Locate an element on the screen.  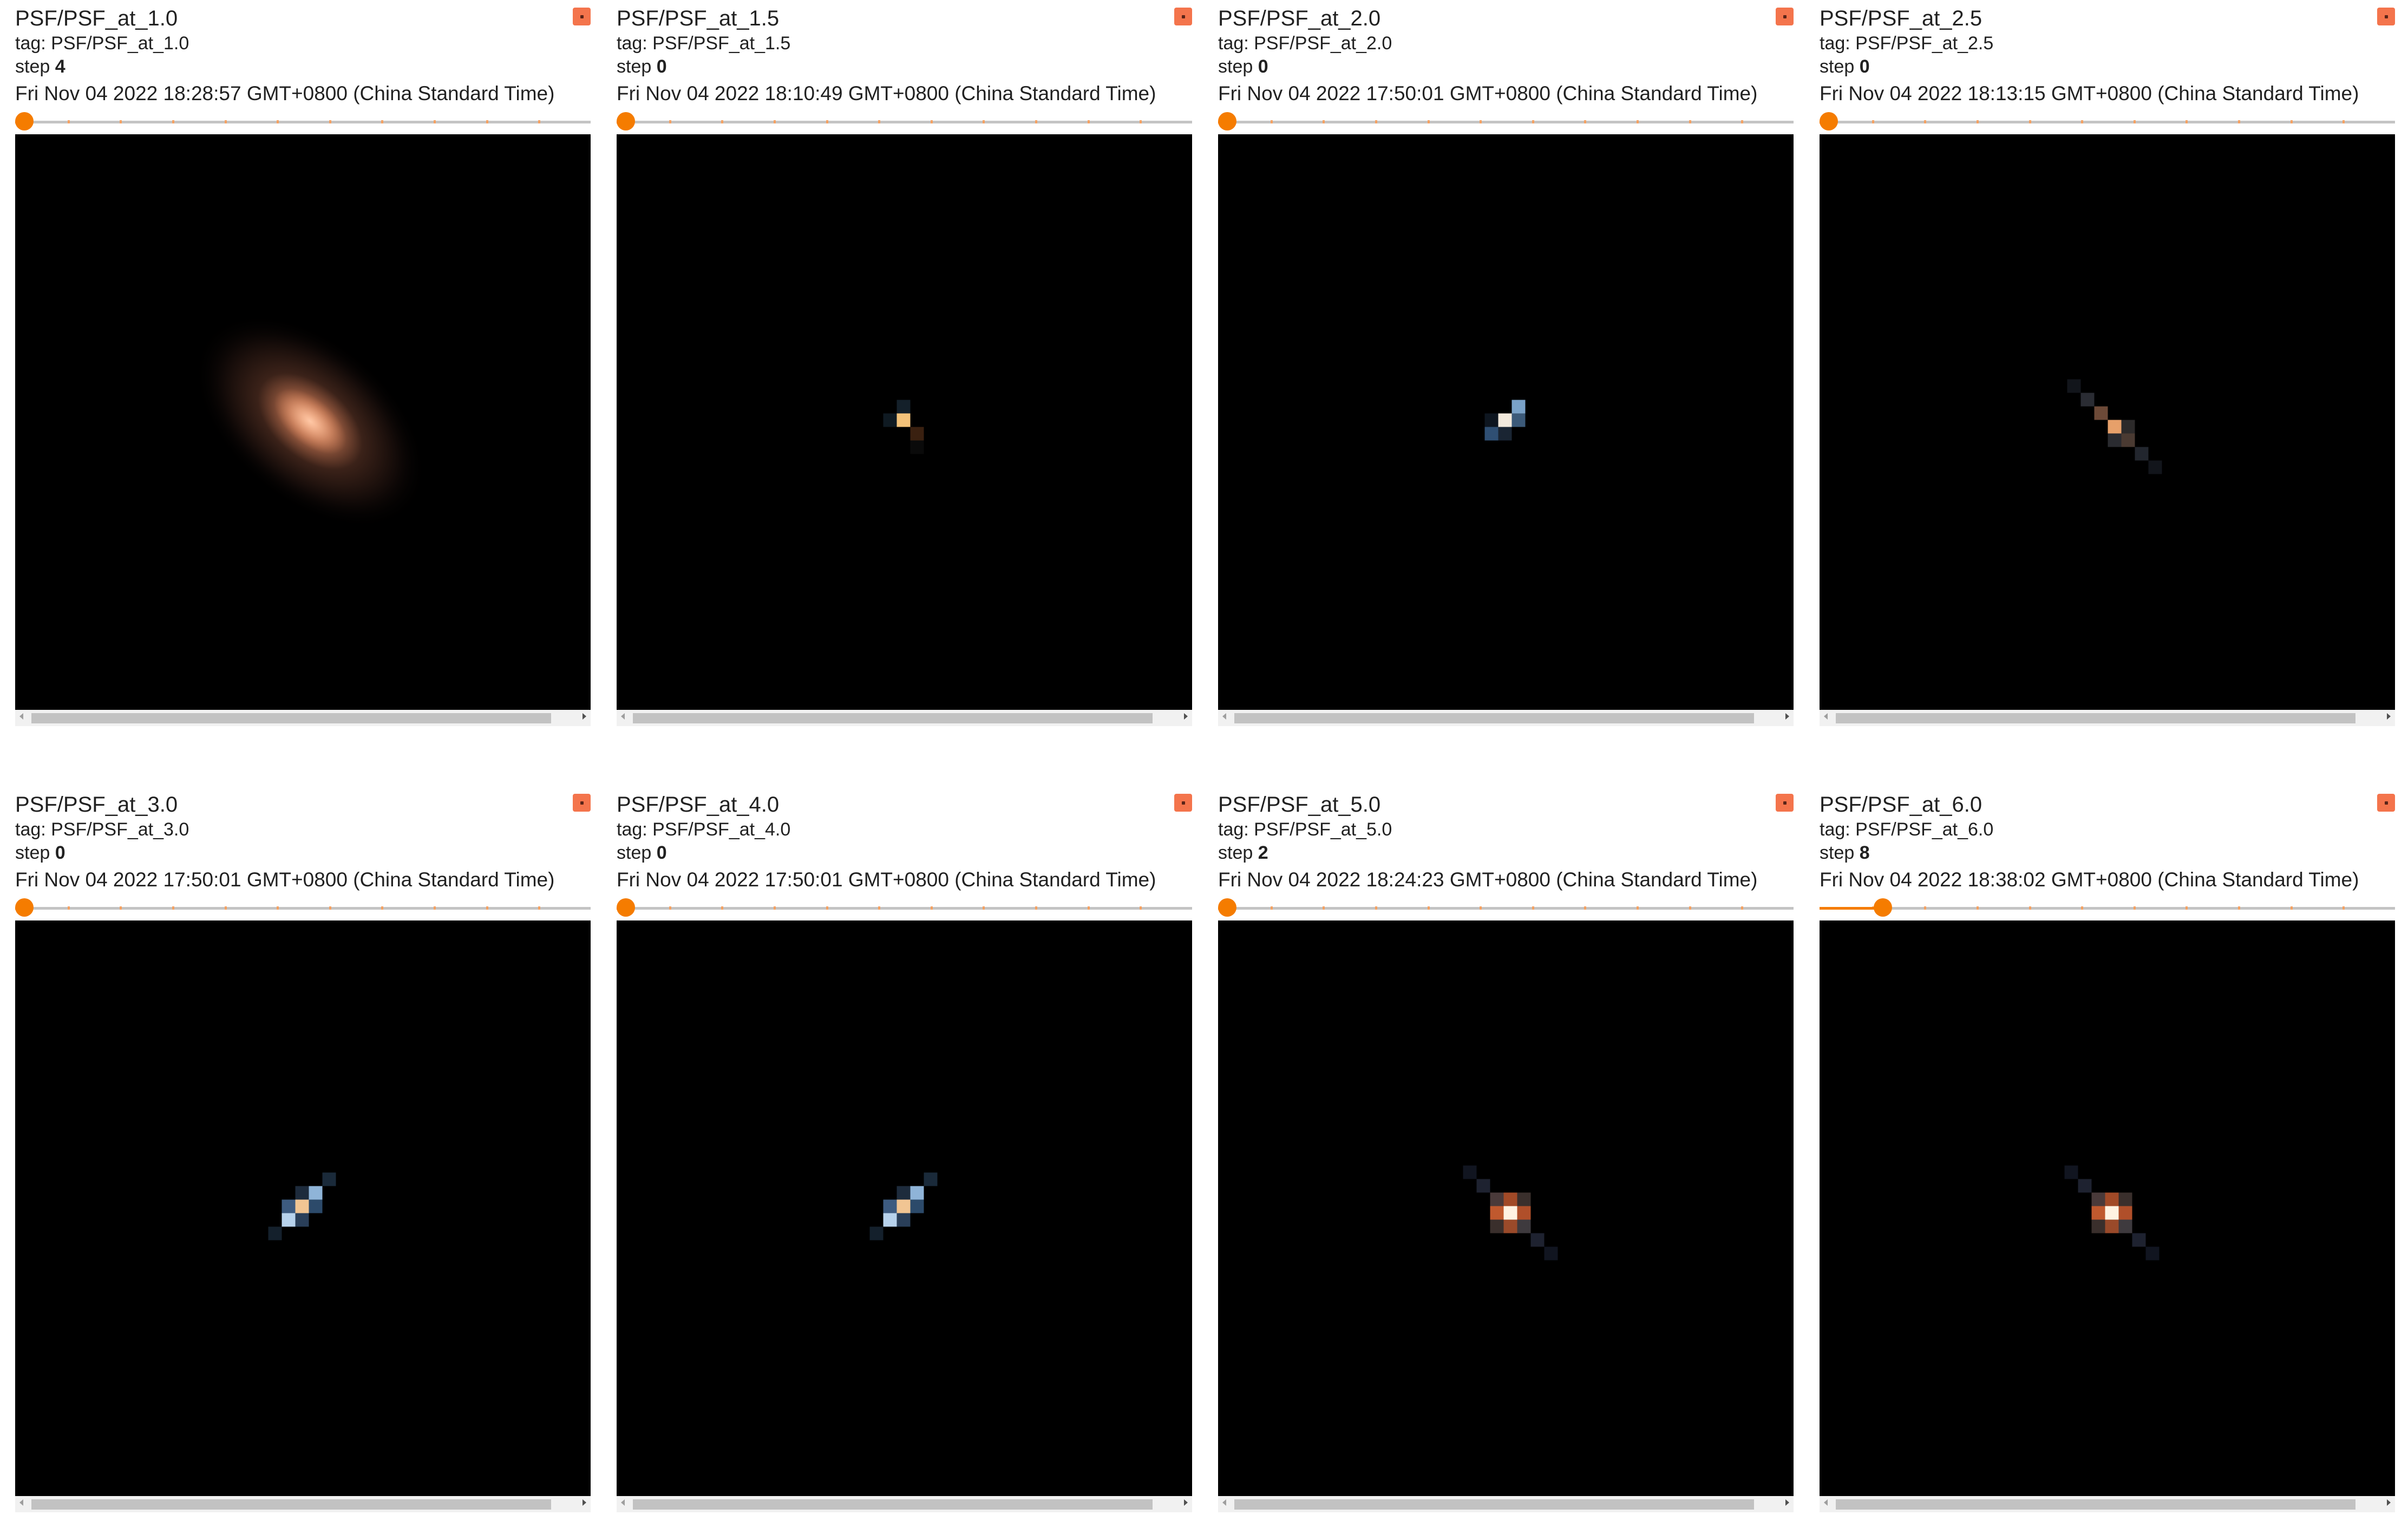
slider-rail is located at coordinates (904, 909).